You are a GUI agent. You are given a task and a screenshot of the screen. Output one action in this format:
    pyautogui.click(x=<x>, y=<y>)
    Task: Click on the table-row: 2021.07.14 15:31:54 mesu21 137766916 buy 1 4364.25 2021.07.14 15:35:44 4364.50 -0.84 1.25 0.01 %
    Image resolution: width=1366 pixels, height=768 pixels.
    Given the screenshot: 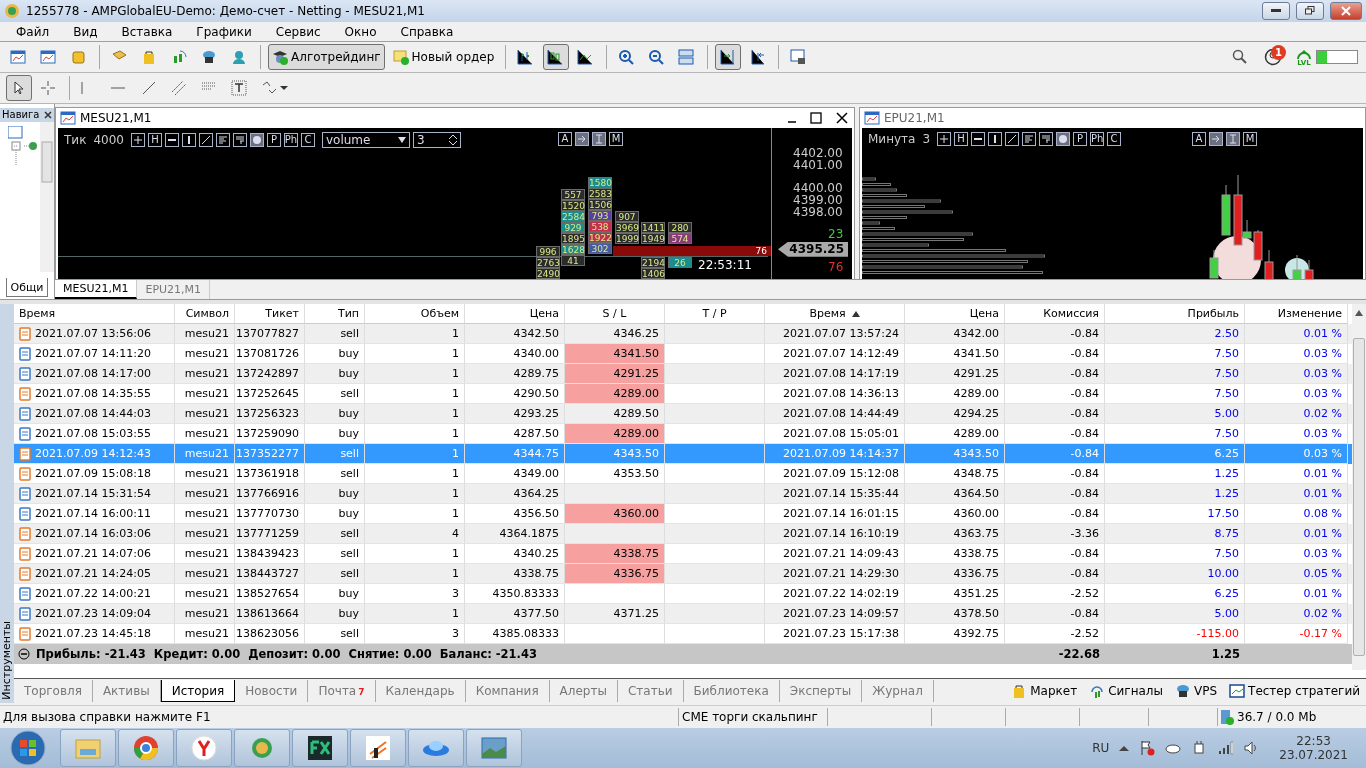 What is the action you would take?
    pyautogui.click(x=683, y=494)
    